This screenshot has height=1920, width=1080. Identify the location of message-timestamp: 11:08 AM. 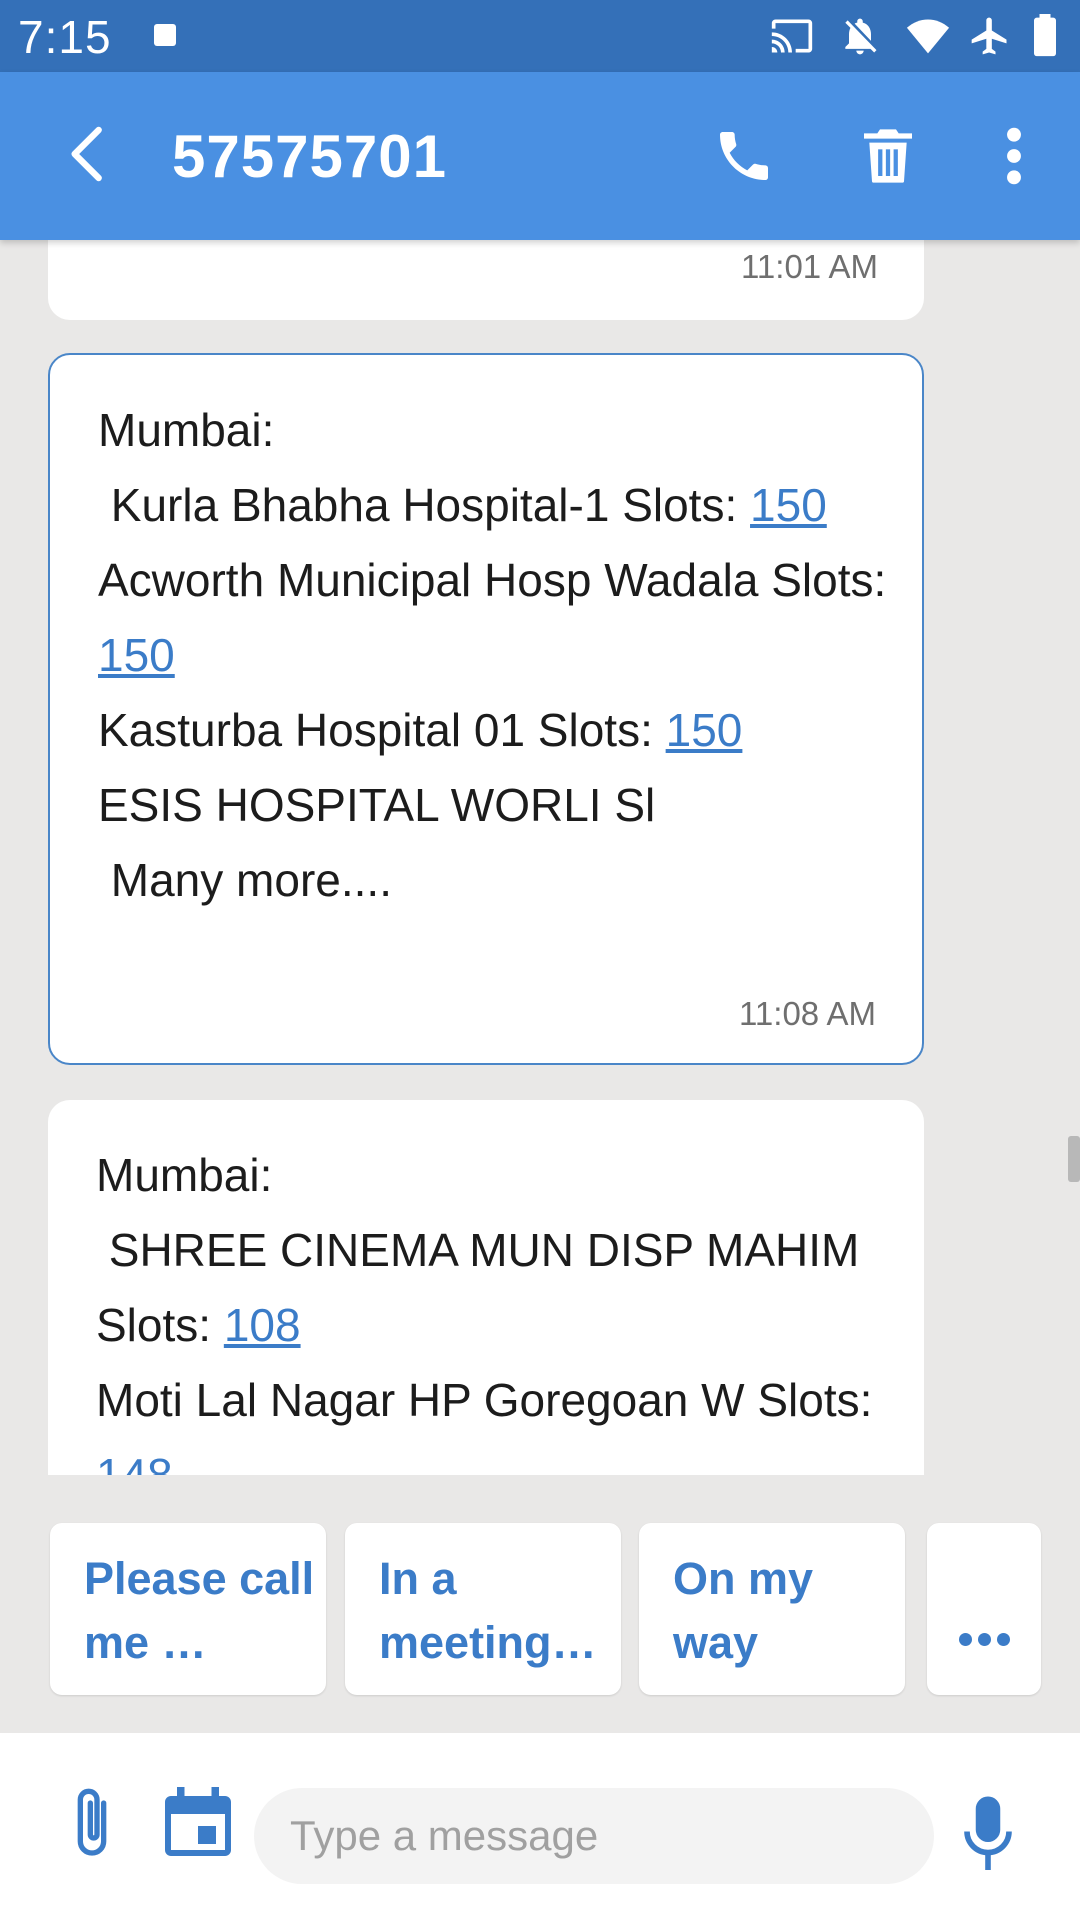
(807, 1013).